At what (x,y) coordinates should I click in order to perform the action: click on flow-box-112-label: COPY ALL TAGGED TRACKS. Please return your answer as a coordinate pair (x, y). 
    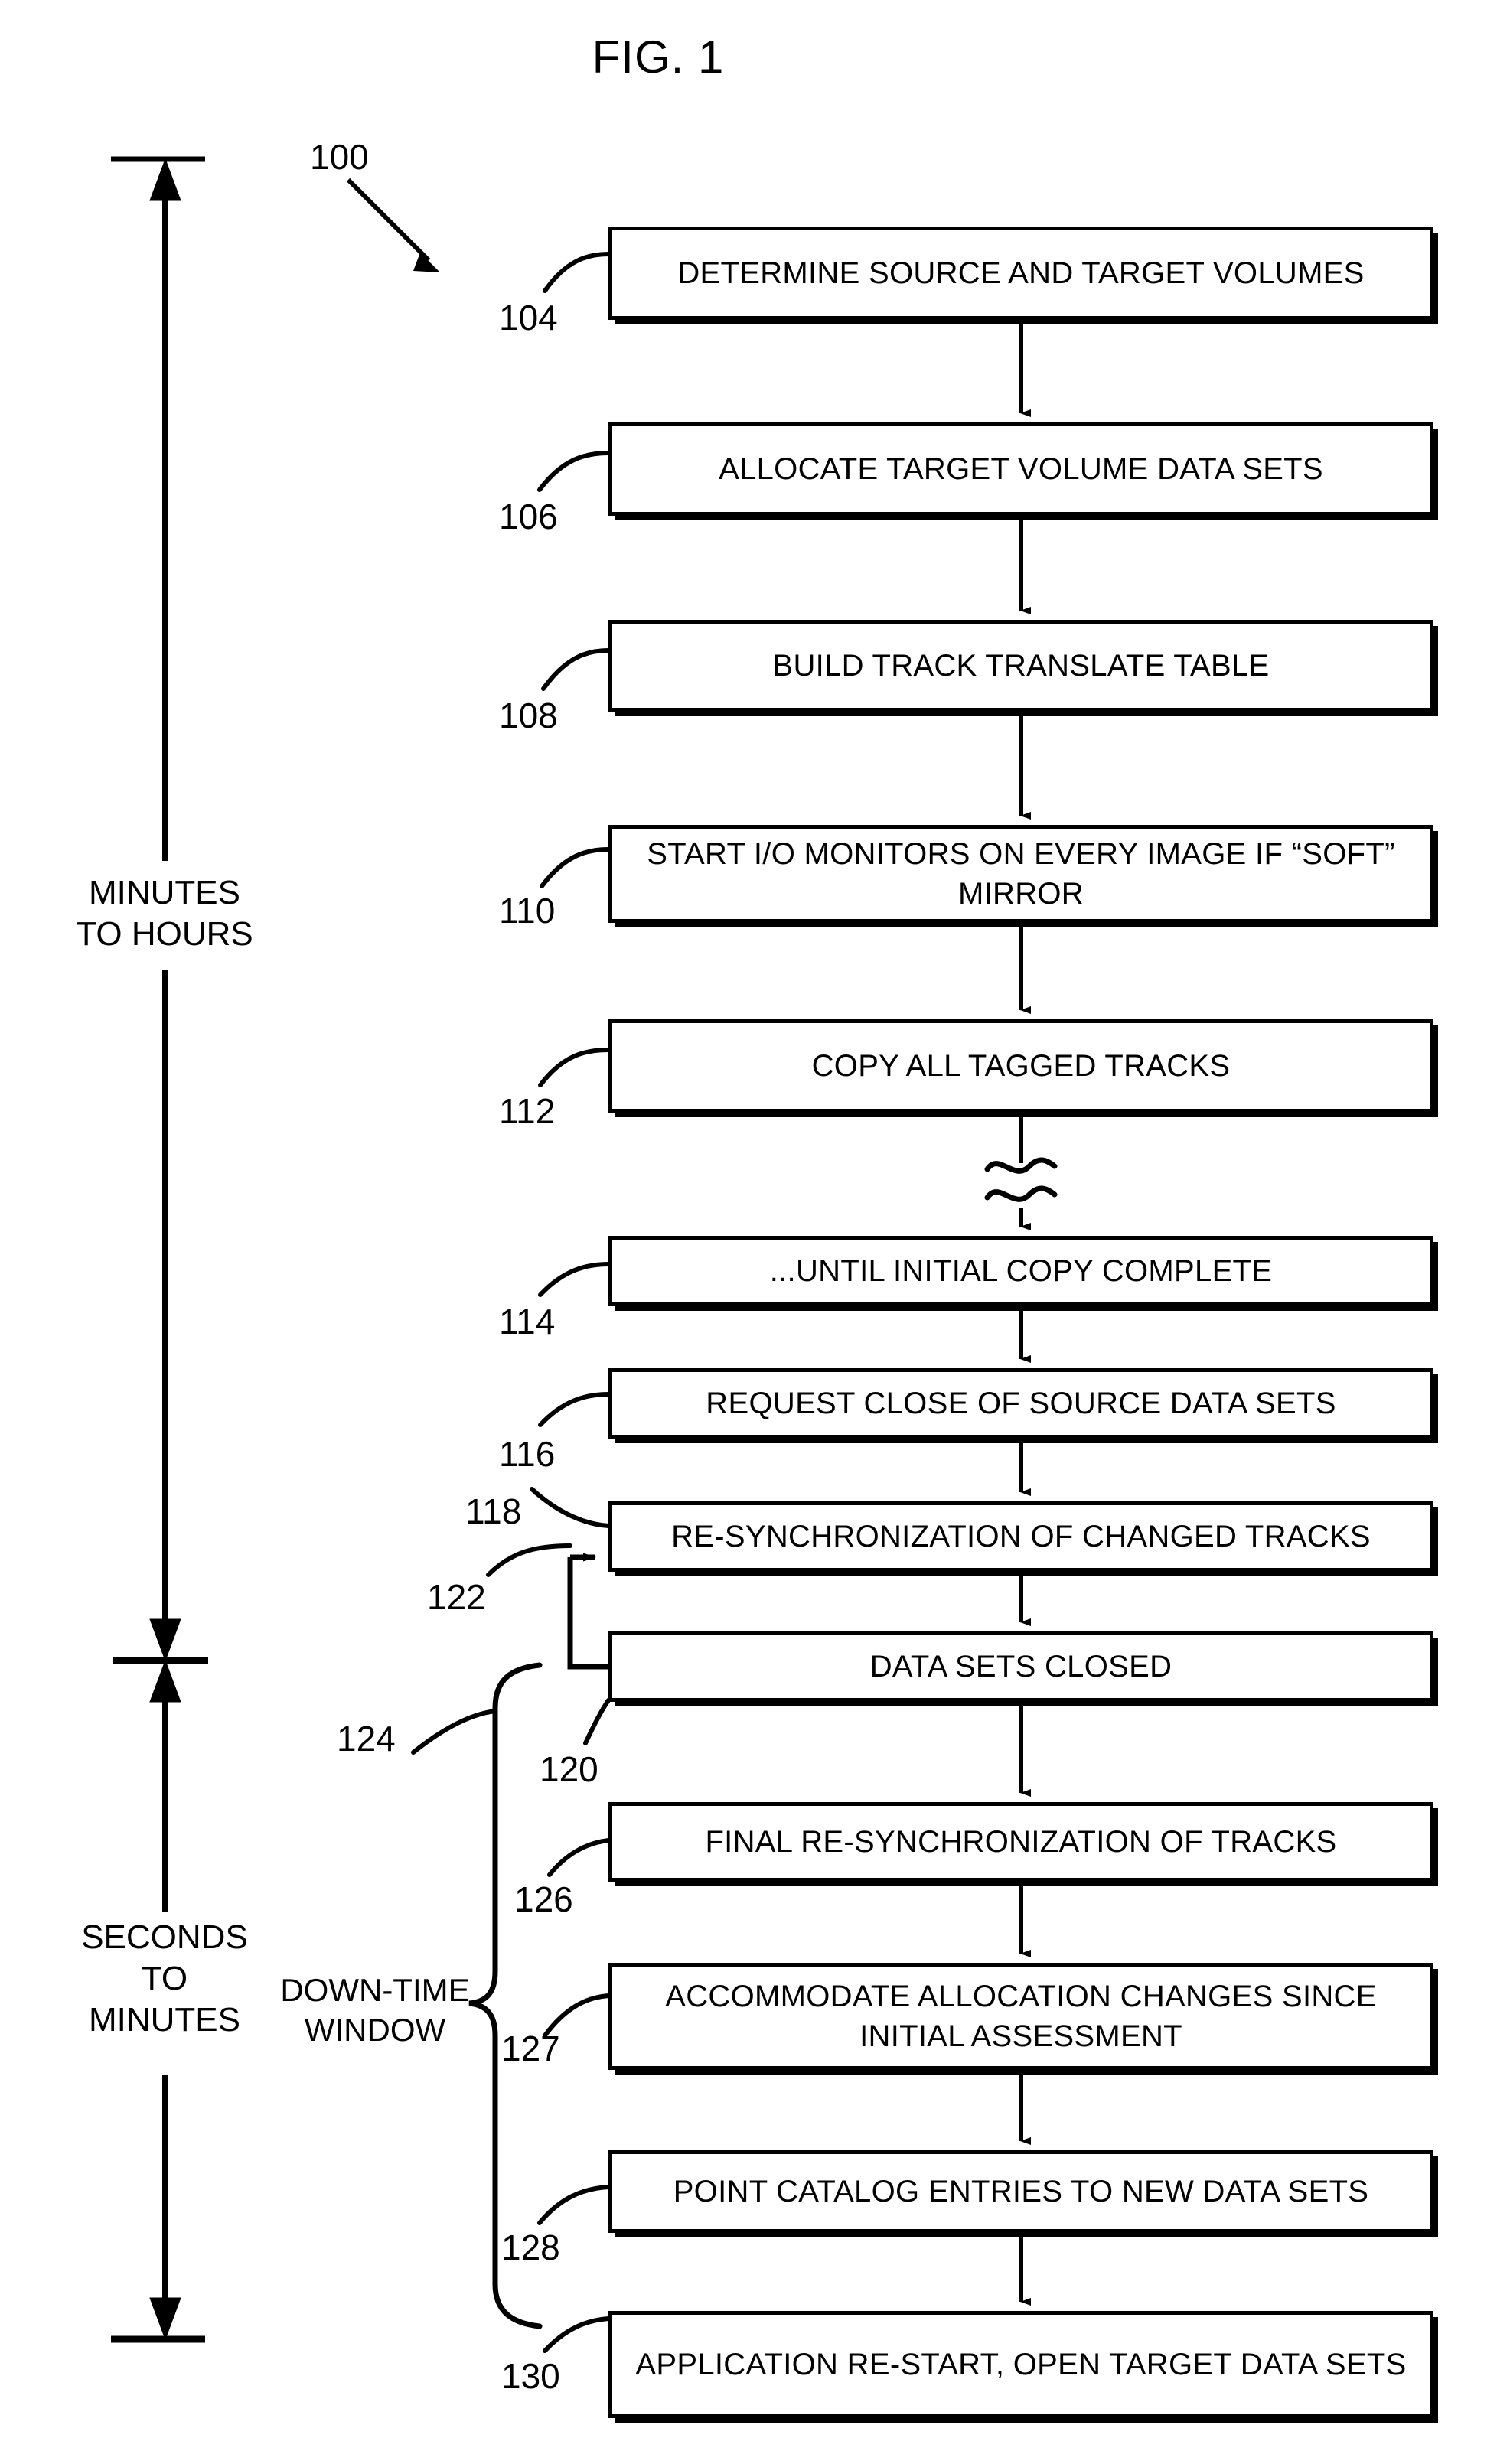
    Looking at the image, I should click on (1021, 1066).